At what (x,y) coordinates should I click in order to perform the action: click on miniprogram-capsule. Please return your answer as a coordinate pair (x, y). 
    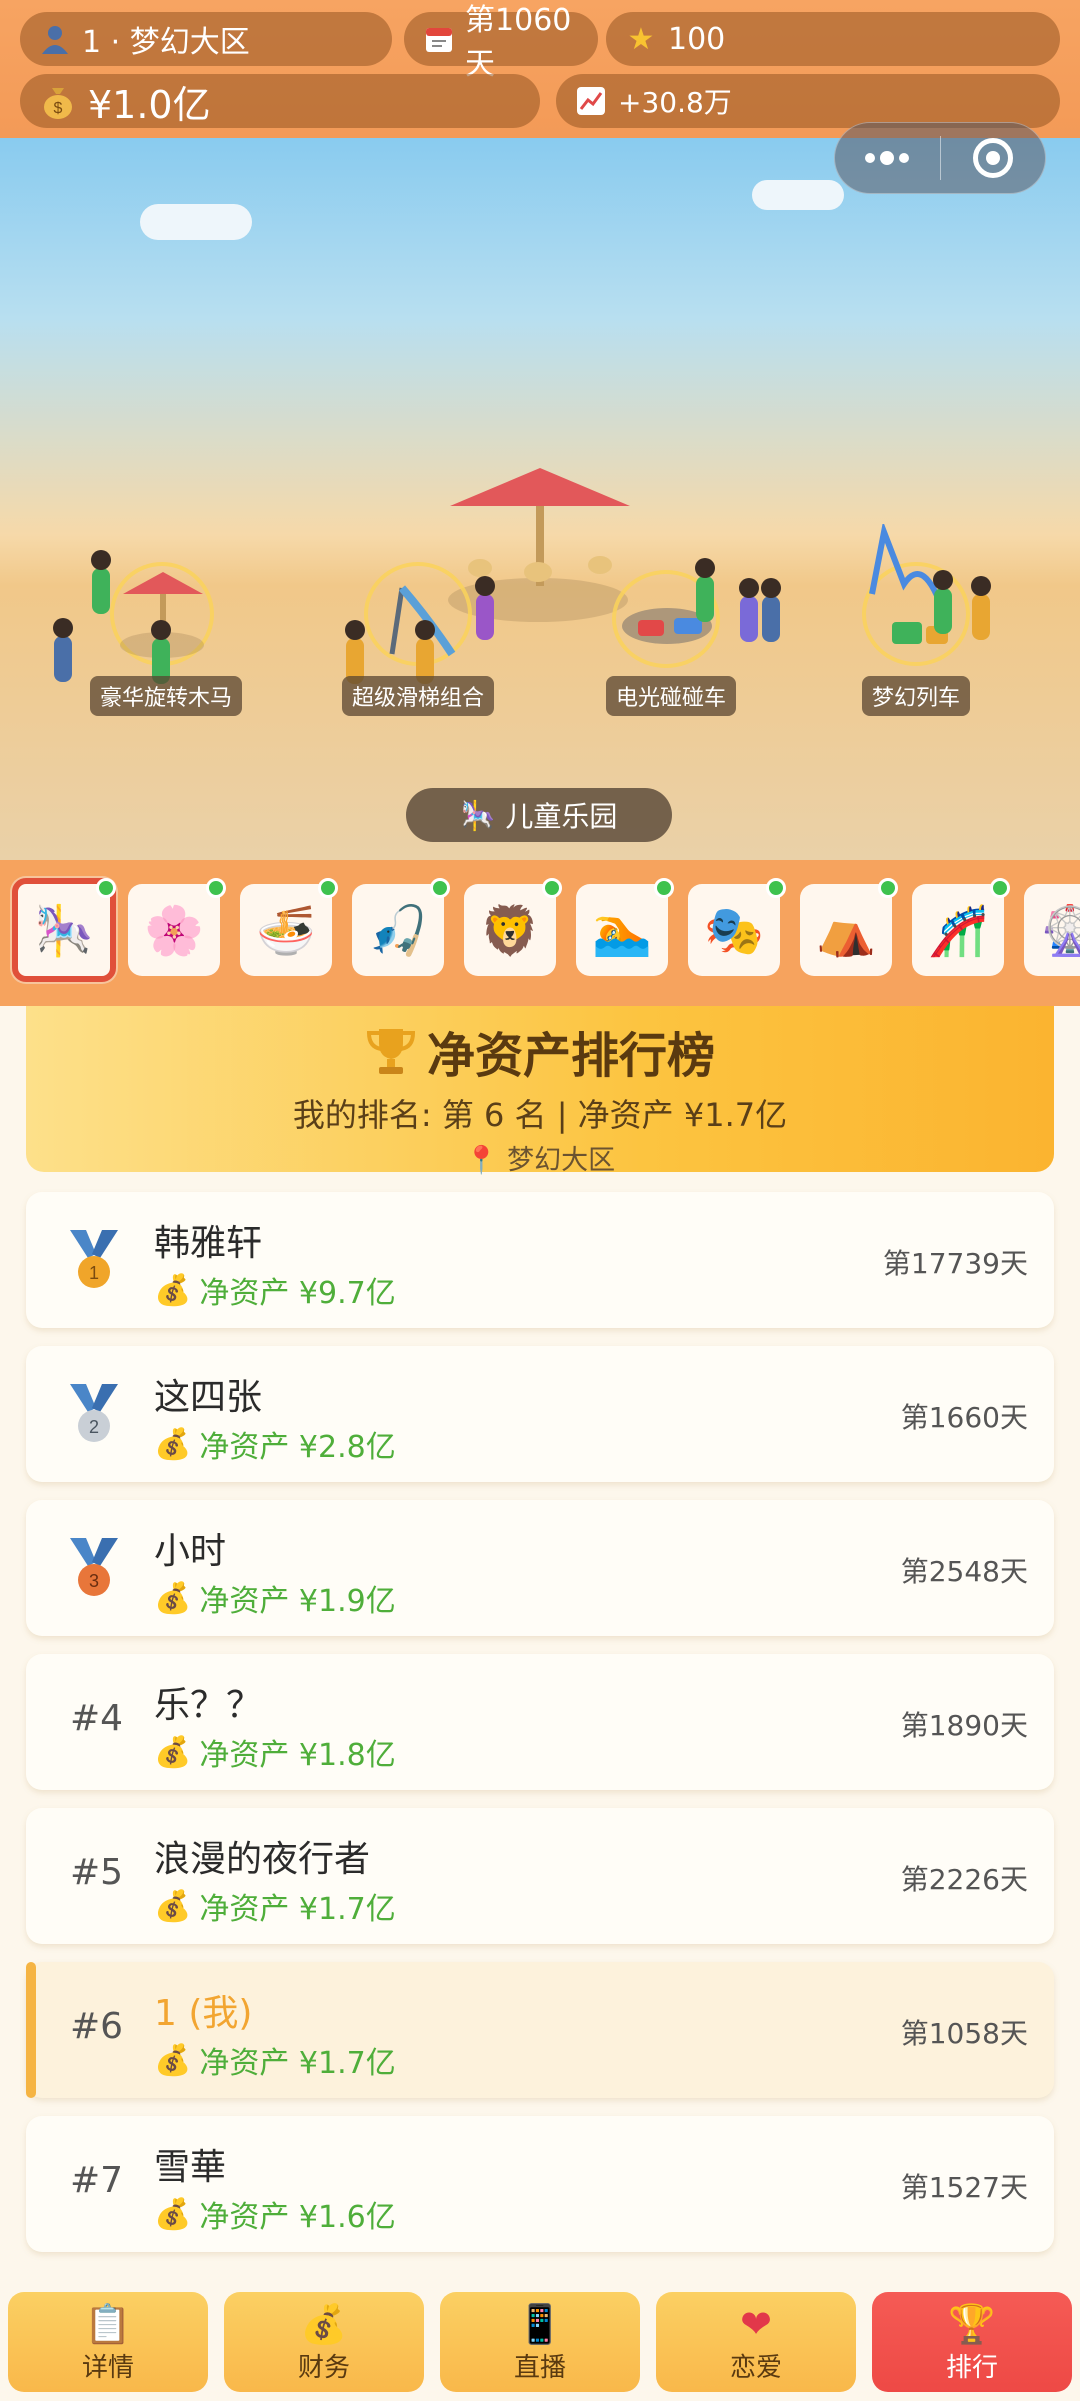
    Looking at the image, I should click on (940, 158).